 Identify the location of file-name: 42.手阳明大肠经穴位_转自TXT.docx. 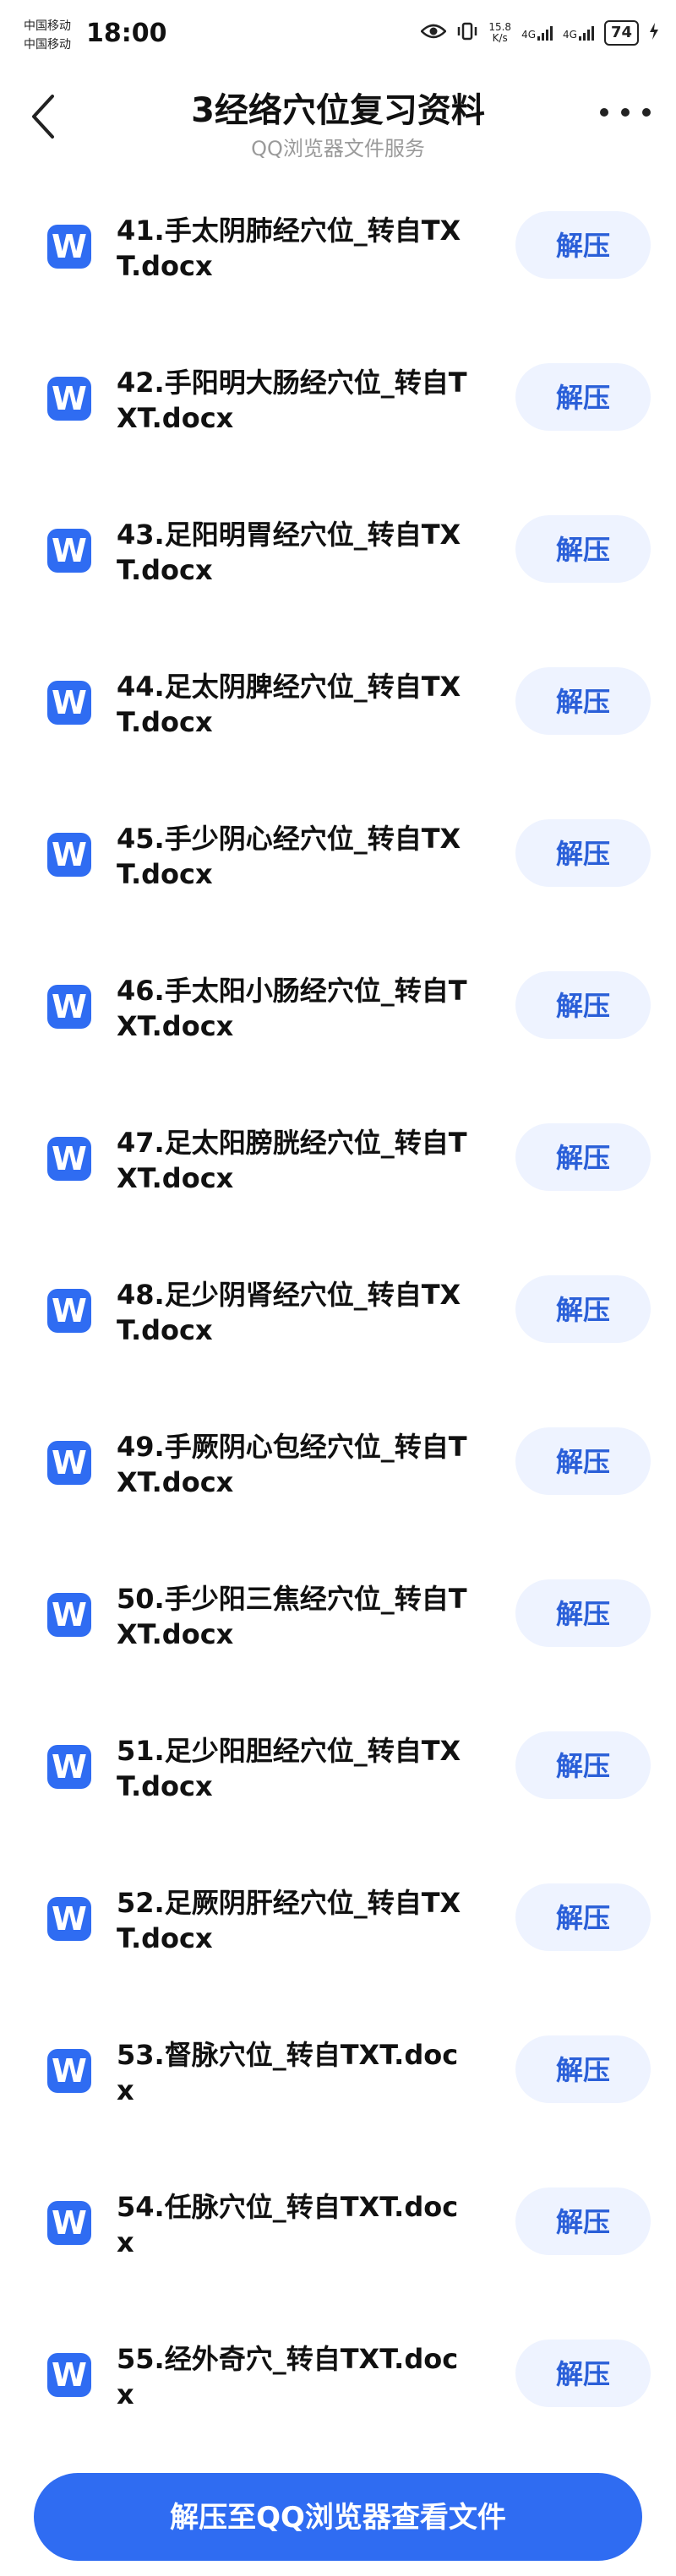
(292, 400).